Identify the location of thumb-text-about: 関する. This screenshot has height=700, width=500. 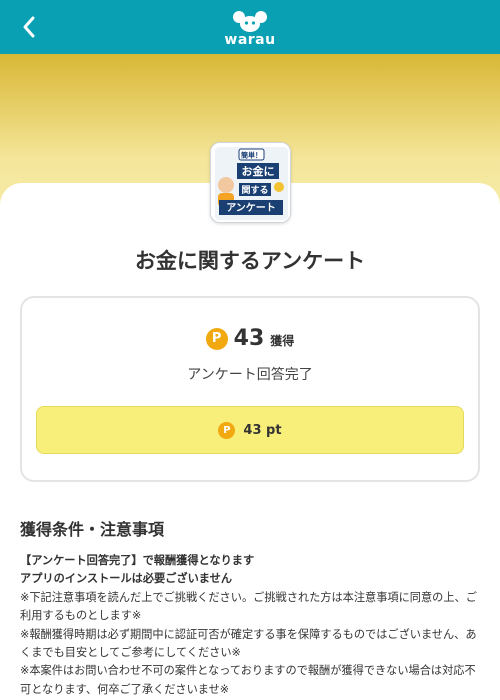
(254, 190).